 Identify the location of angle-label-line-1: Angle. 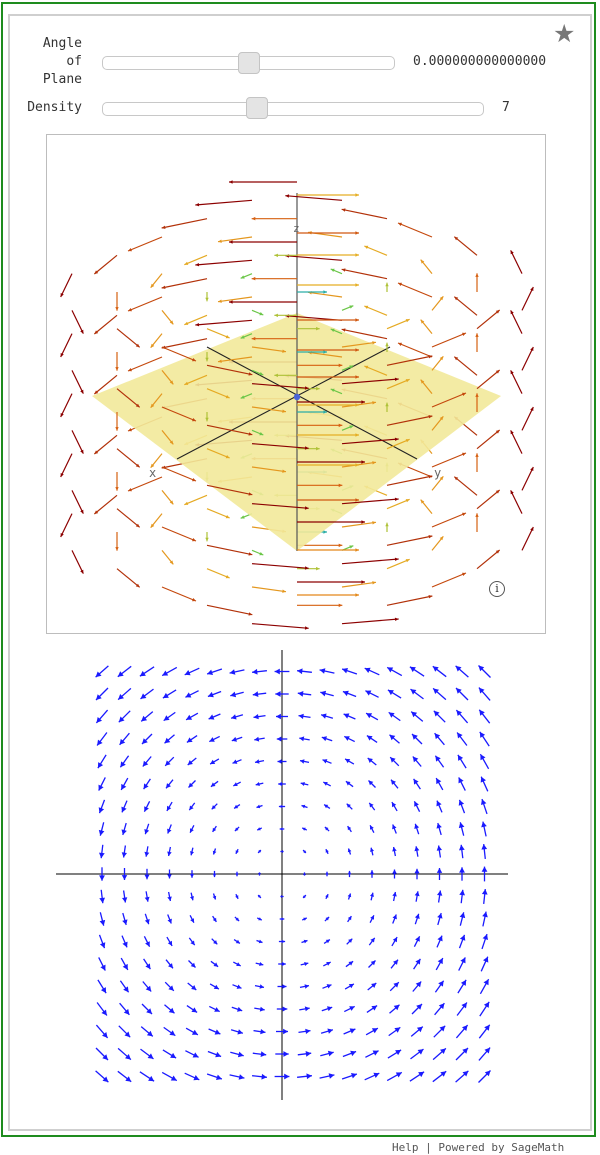
(62, 43).